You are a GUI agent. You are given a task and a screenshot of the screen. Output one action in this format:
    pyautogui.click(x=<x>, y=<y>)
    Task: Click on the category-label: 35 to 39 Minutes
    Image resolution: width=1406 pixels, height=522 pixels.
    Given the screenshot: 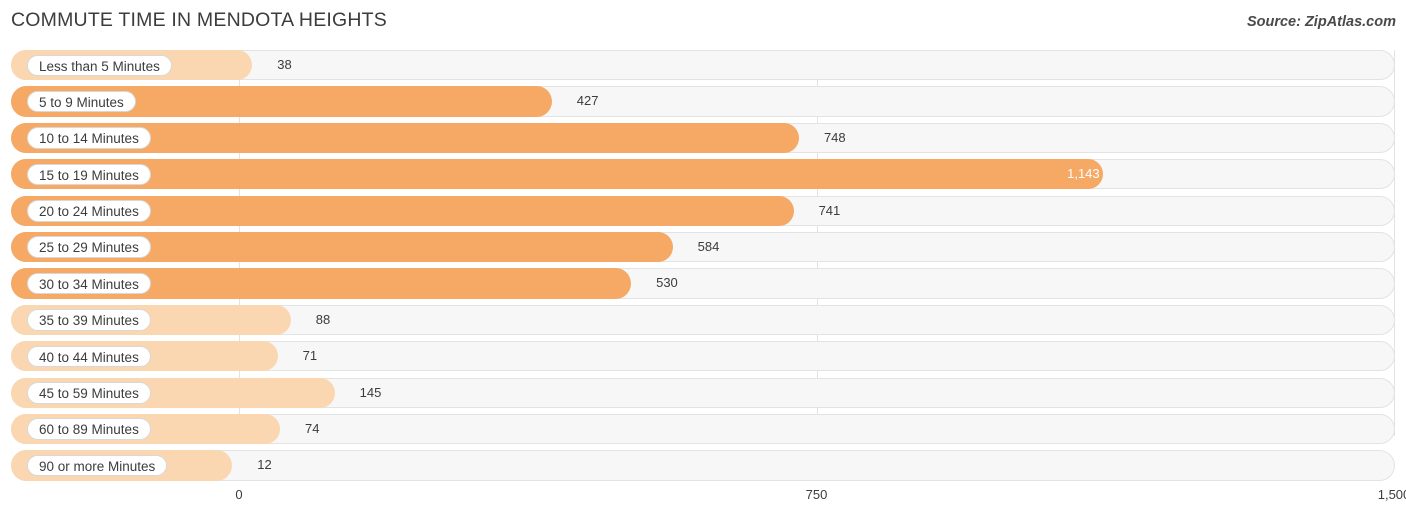 What is the action you would take?
    pyautogui.click(x=89, y=320)
    